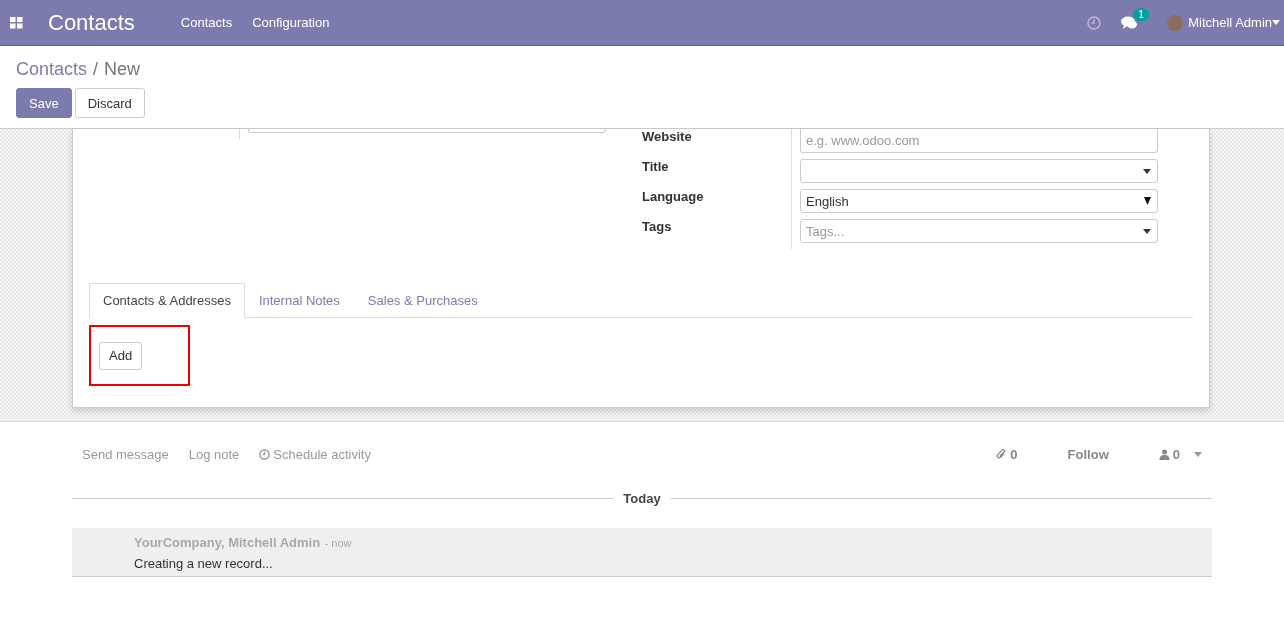 This screenshot has width=1284, height=638. I want to click on field-label: Title, so click(655, 166).